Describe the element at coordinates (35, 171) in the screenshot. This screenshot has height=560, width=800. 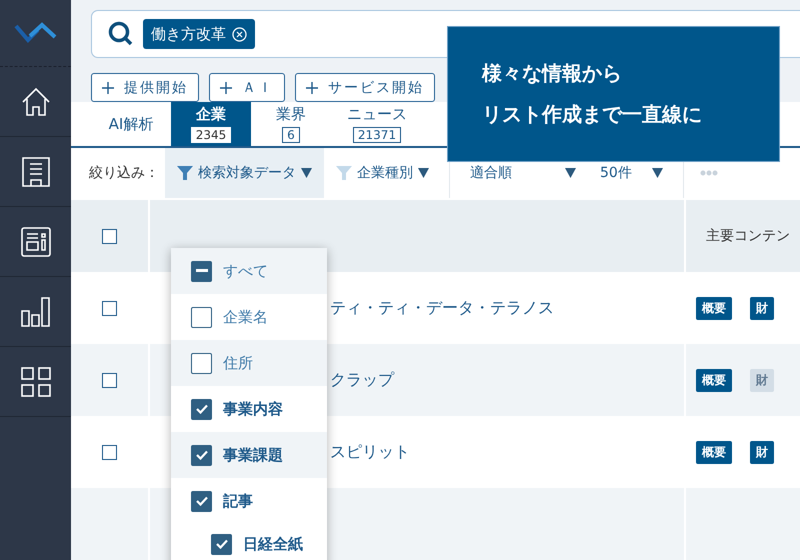
I see `building-icon` at that location.